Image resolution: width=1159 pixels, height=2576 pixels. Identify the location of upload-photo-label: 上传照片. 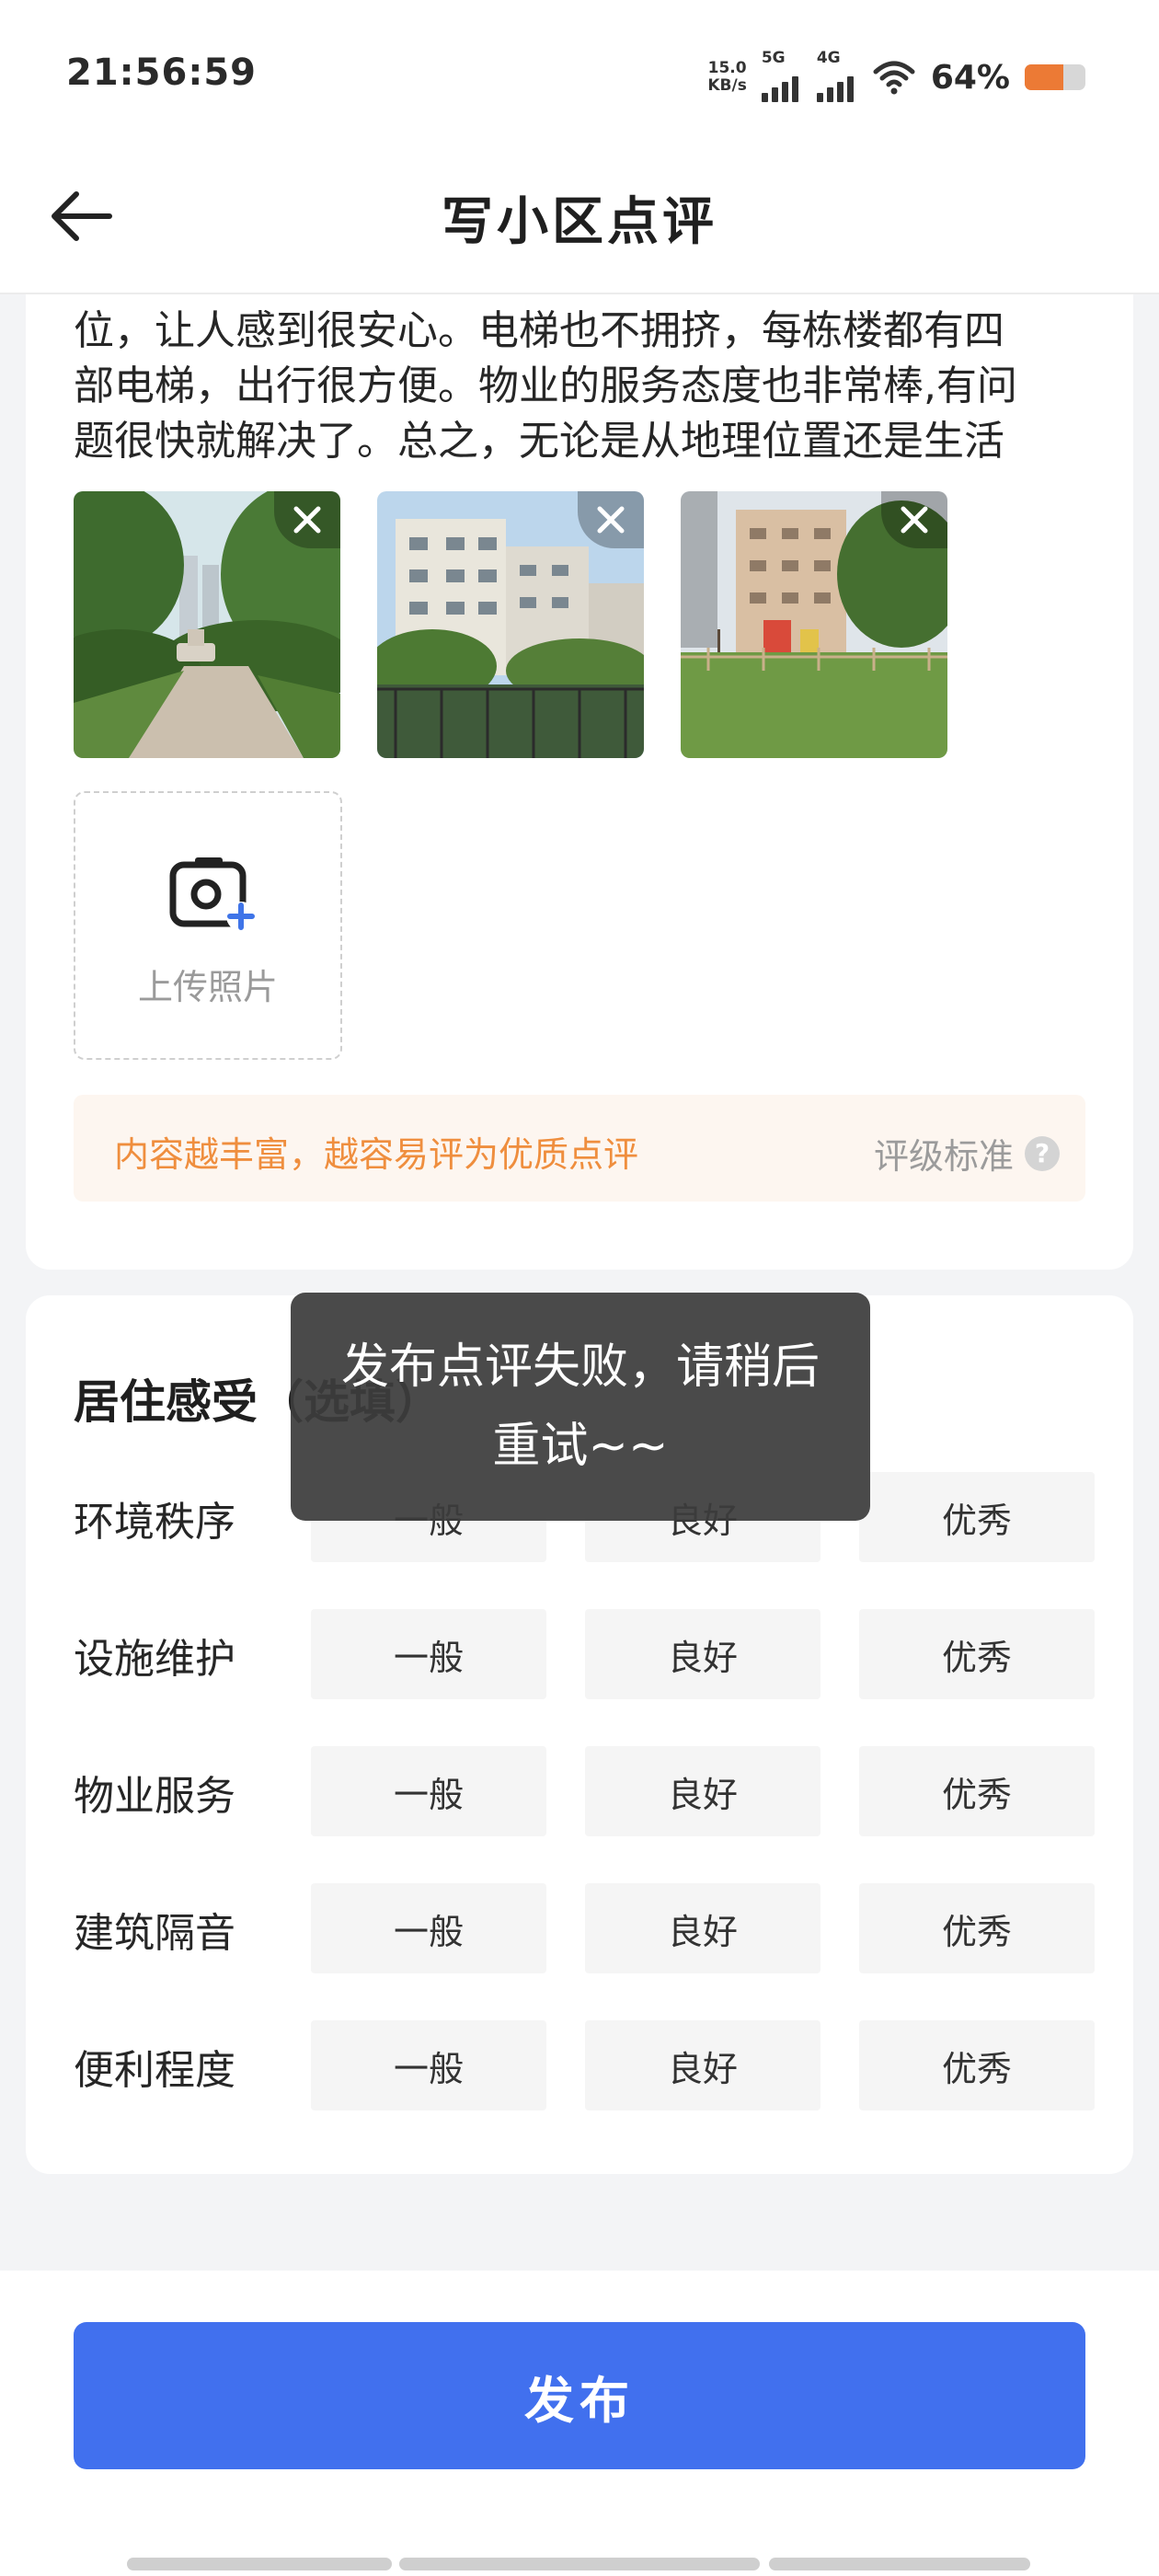
(207, 987).